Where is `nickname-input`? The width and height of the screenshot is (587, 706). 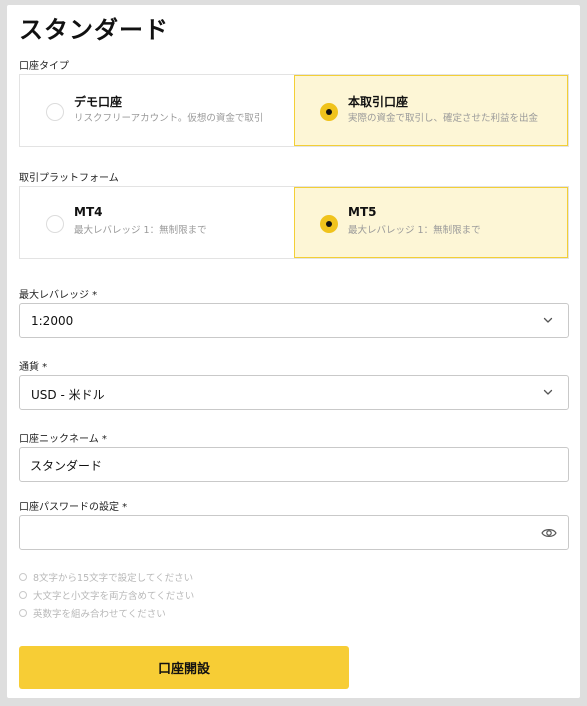
nickname-input is located at coordinates (280, 465).